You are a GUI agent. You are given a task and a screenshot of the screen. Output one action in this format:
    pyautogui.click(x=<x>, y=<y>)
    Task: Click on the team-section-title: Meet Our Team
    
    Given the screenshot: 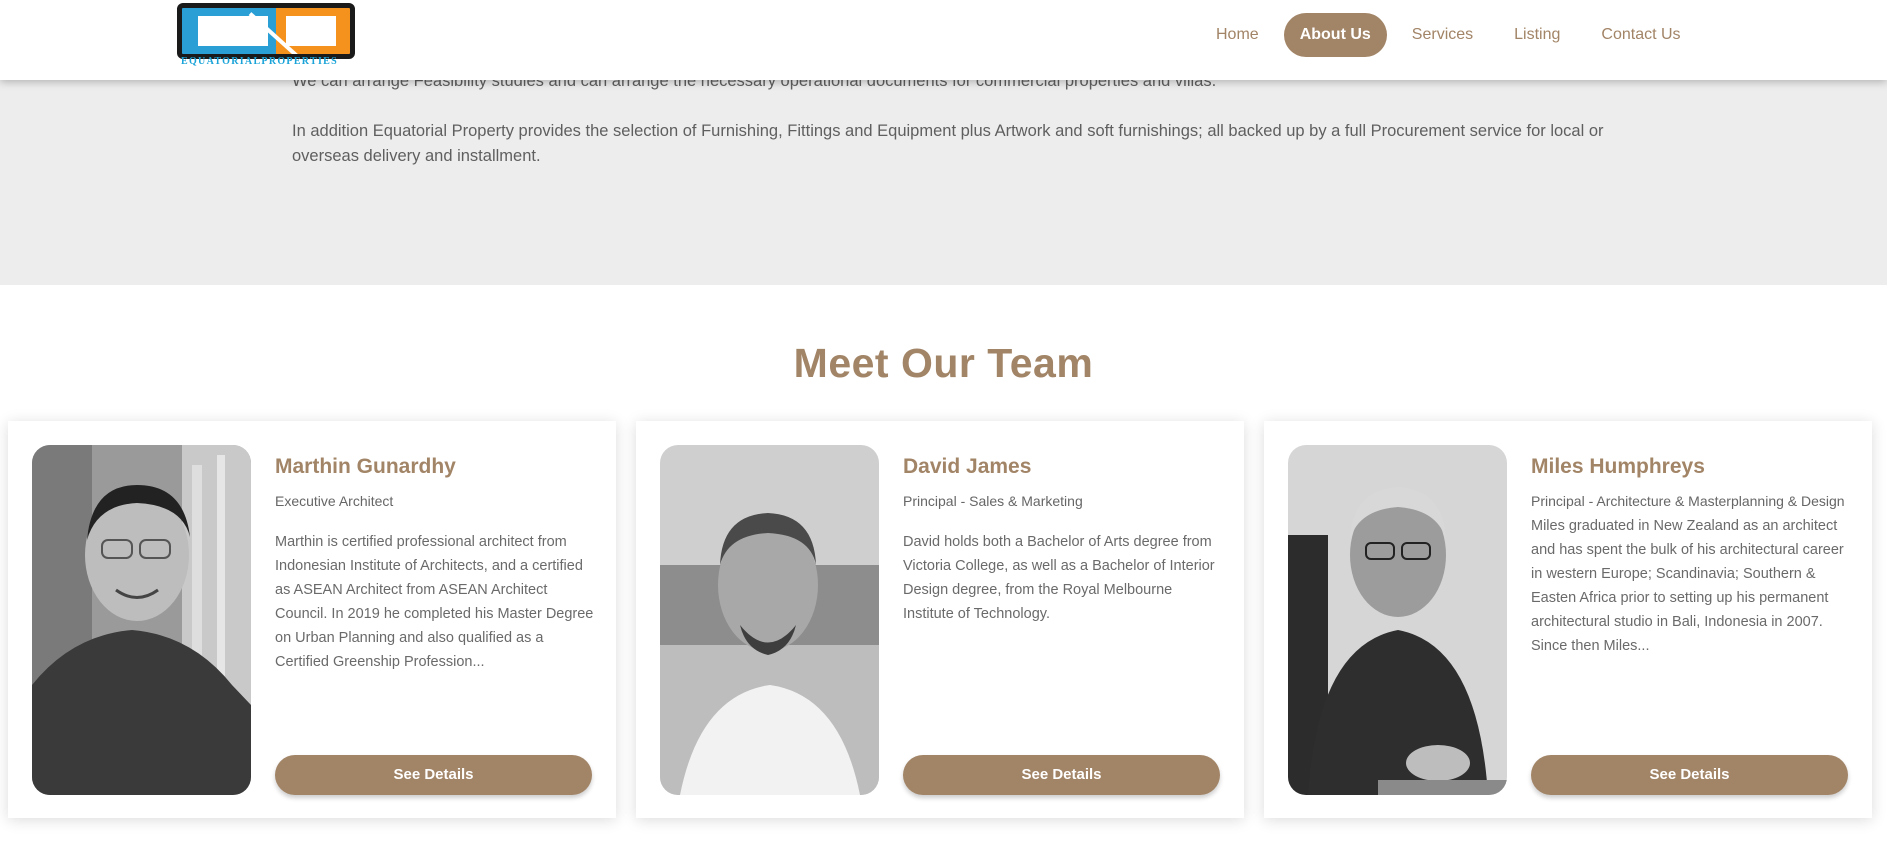 What is the action you would take?
    pyautogui.click(x=943, y=363)
    